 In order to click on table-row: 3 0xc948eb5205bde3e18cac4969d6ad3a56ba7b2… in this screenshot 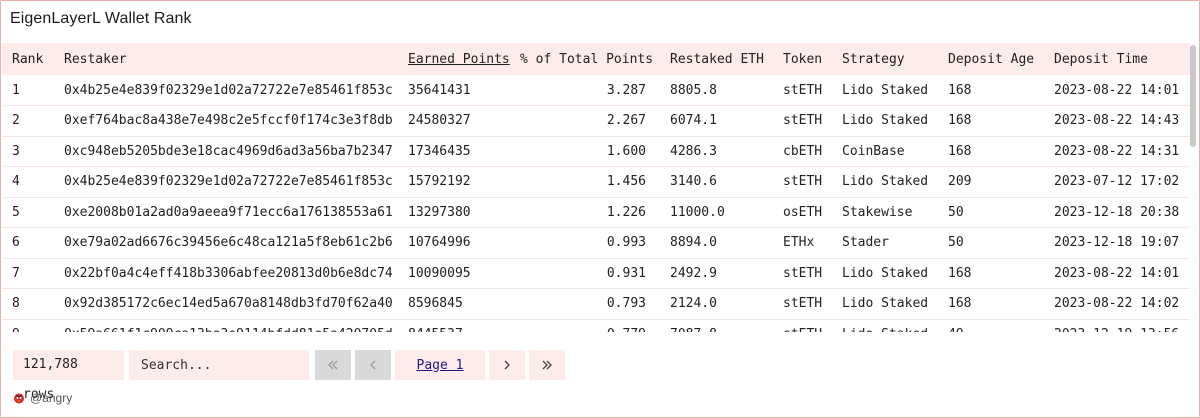, I will do `click(596, 151)`.